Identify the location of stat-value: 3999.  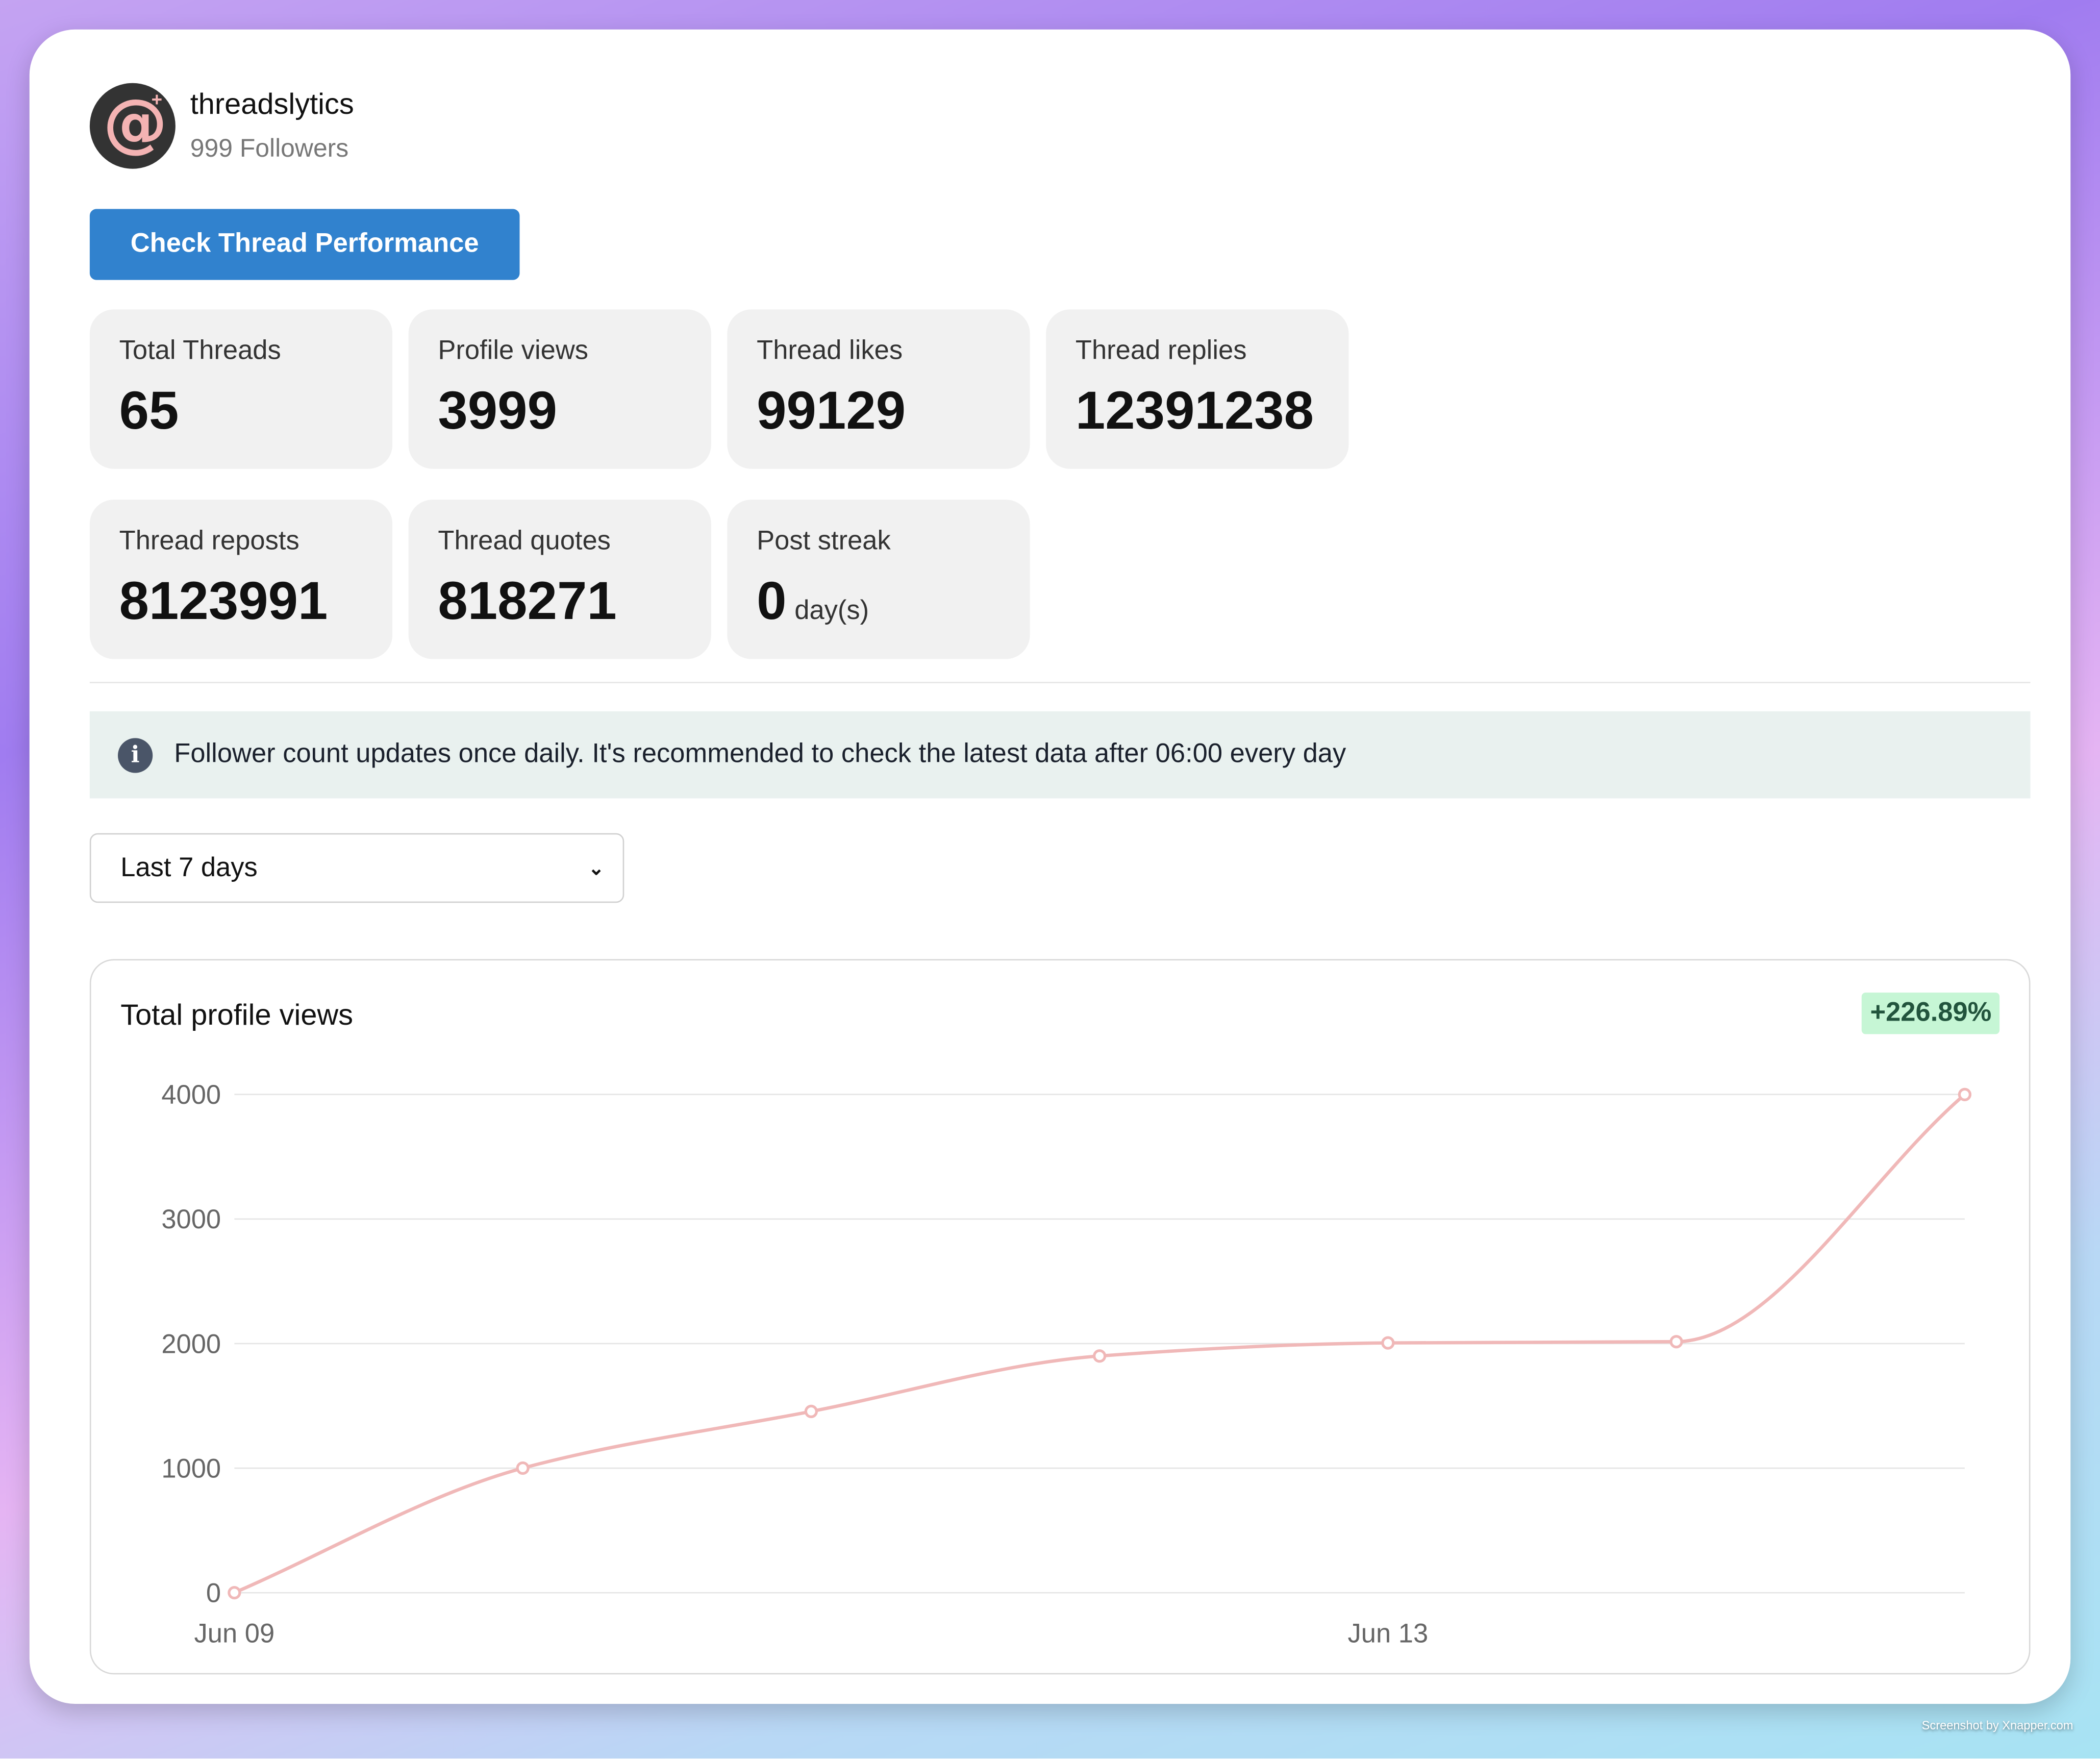
(497, 411).